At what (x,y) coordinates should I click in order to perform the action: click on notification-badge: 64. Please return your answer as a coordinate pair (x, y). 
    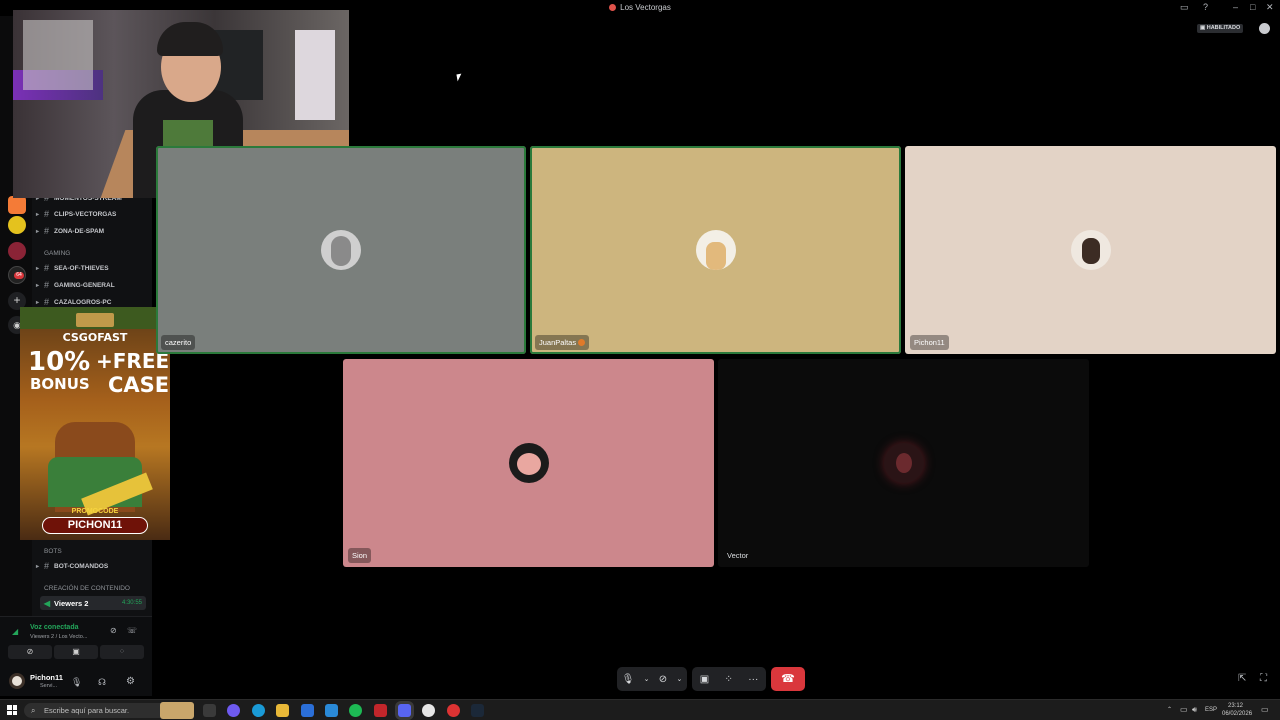
    Looking at the image, I should click on (19, 275).